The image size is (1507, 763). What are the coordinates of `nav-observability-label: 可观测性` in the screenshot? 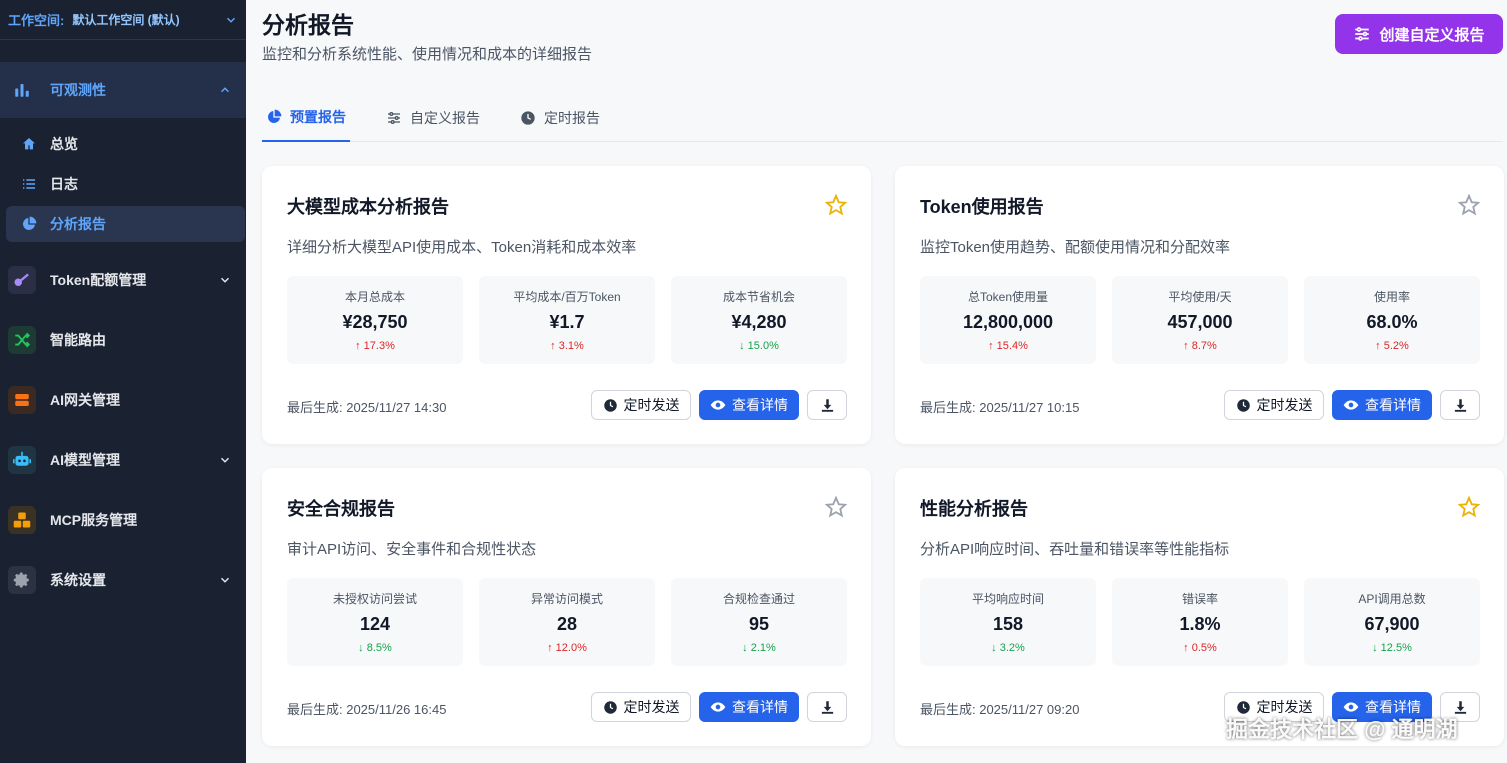 It's located at (78, 90).